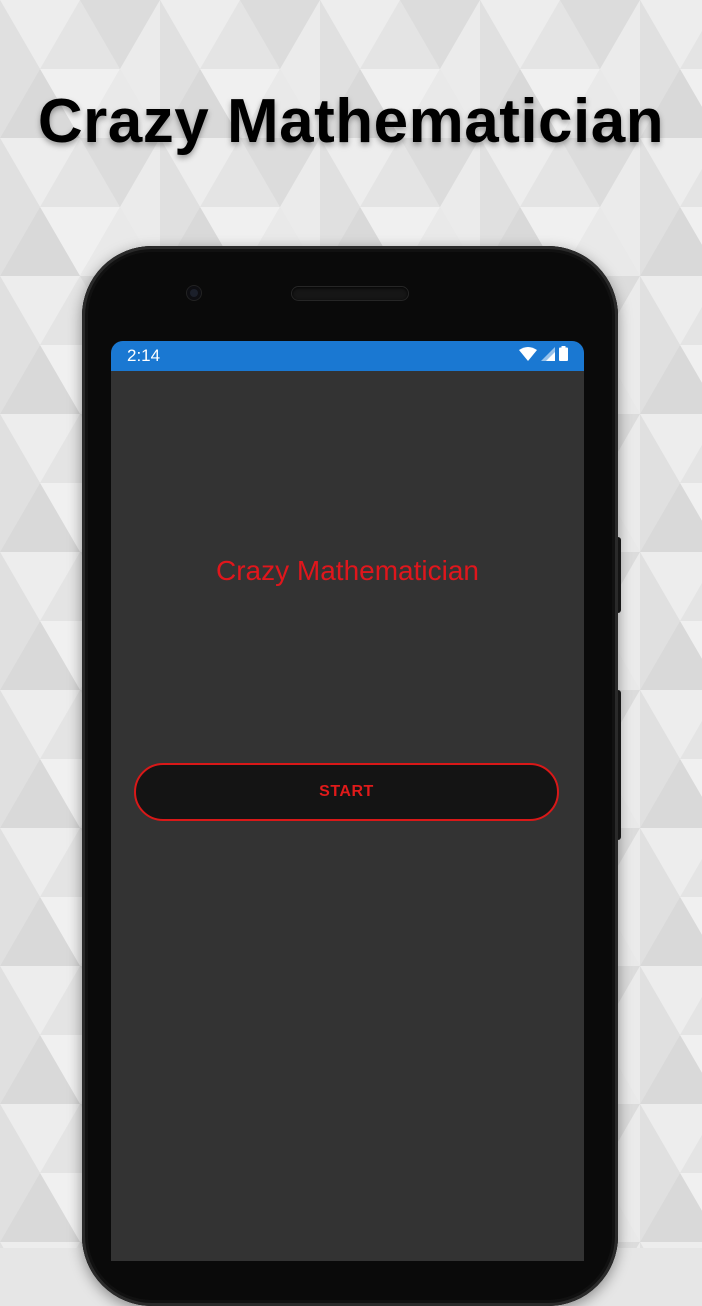 This screenshot has width=702, height=1306. Describe the element at coordinates (548, 356) in the screenshot. I see `signal-icon` at that location.